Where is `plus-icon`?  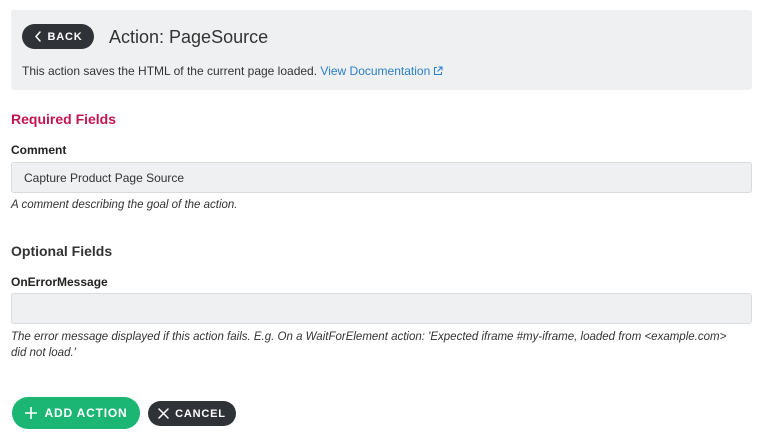
plus-icon is located at coordinates (30, 413).